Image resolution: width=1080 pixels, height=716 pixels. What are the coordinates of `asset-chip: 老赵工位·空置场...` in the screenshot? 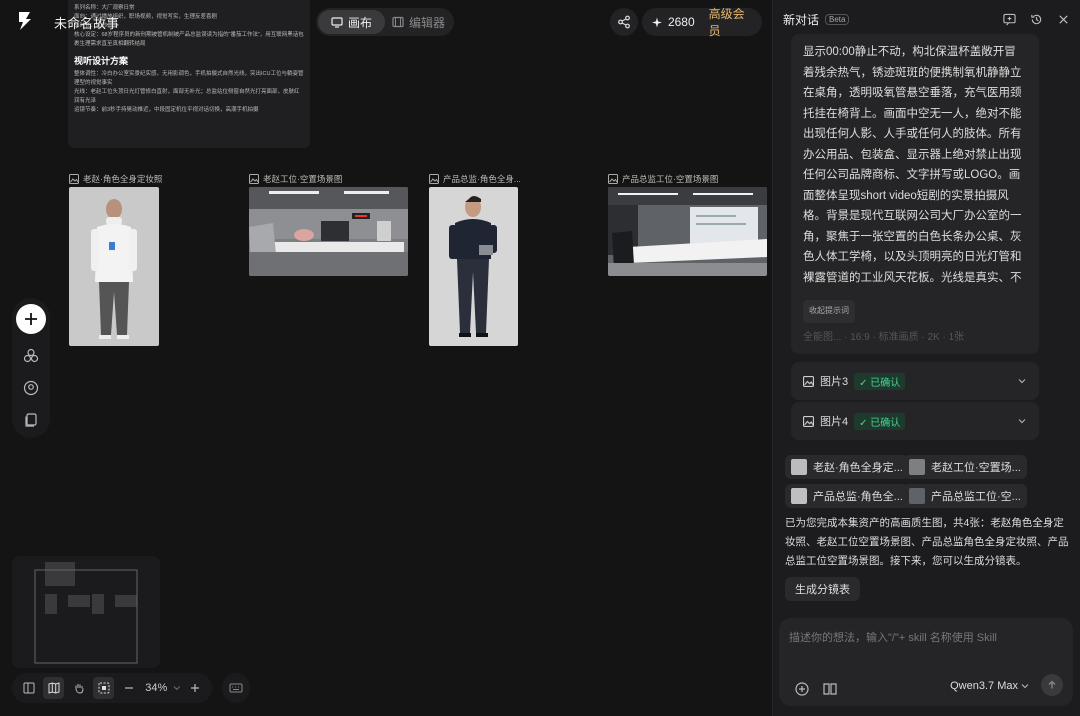 It's located at (965, 467).